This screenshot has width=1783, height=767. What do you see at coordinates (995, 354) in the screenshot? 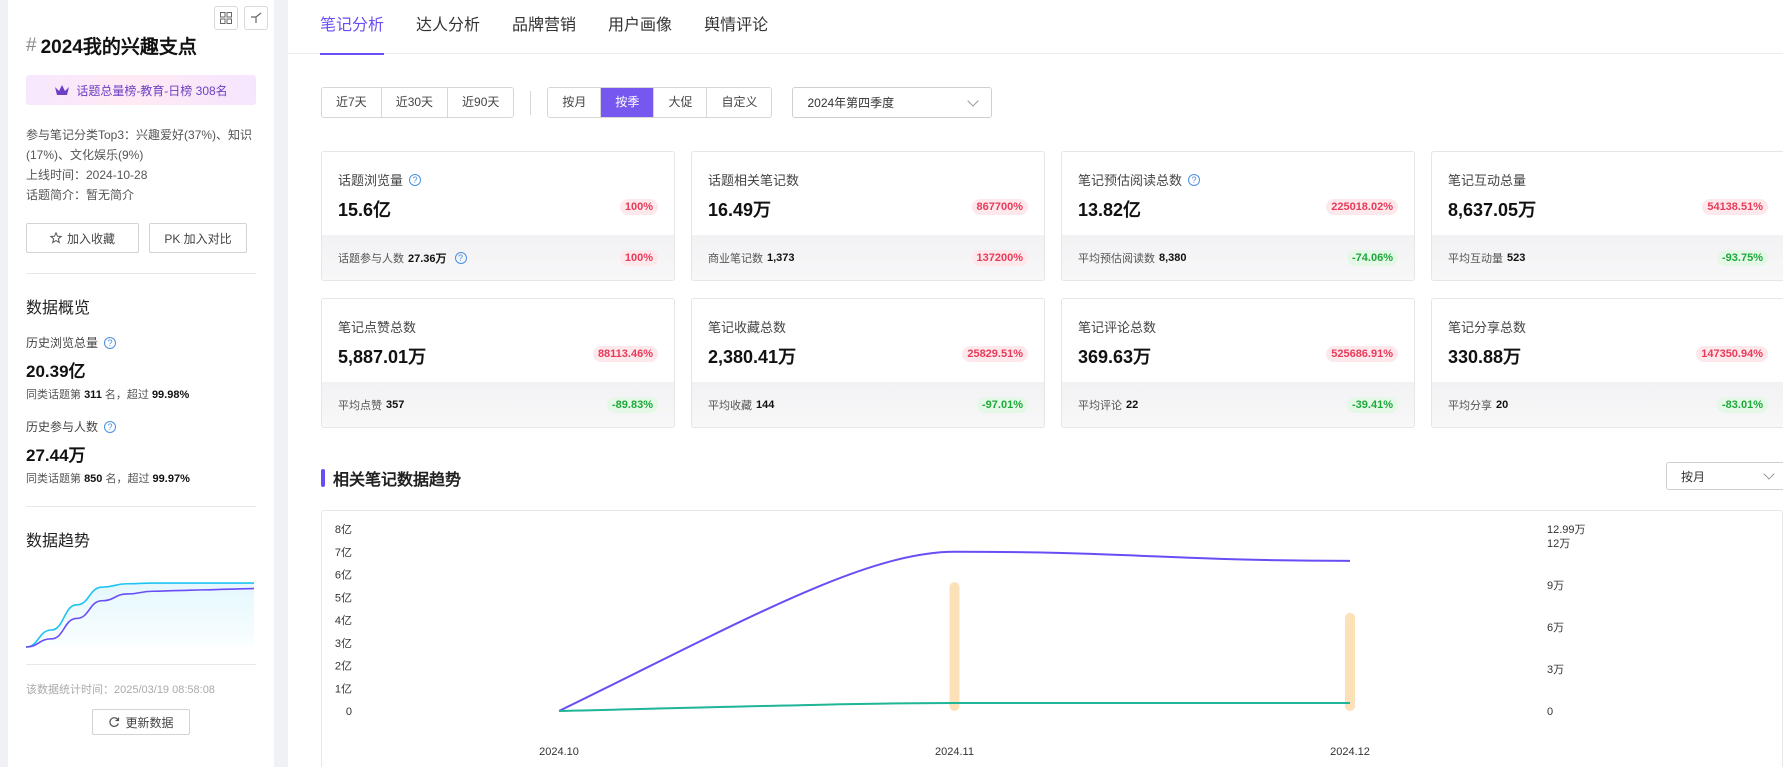
I see `change-badge: 25829.51%` at bounding box center [995, 354].